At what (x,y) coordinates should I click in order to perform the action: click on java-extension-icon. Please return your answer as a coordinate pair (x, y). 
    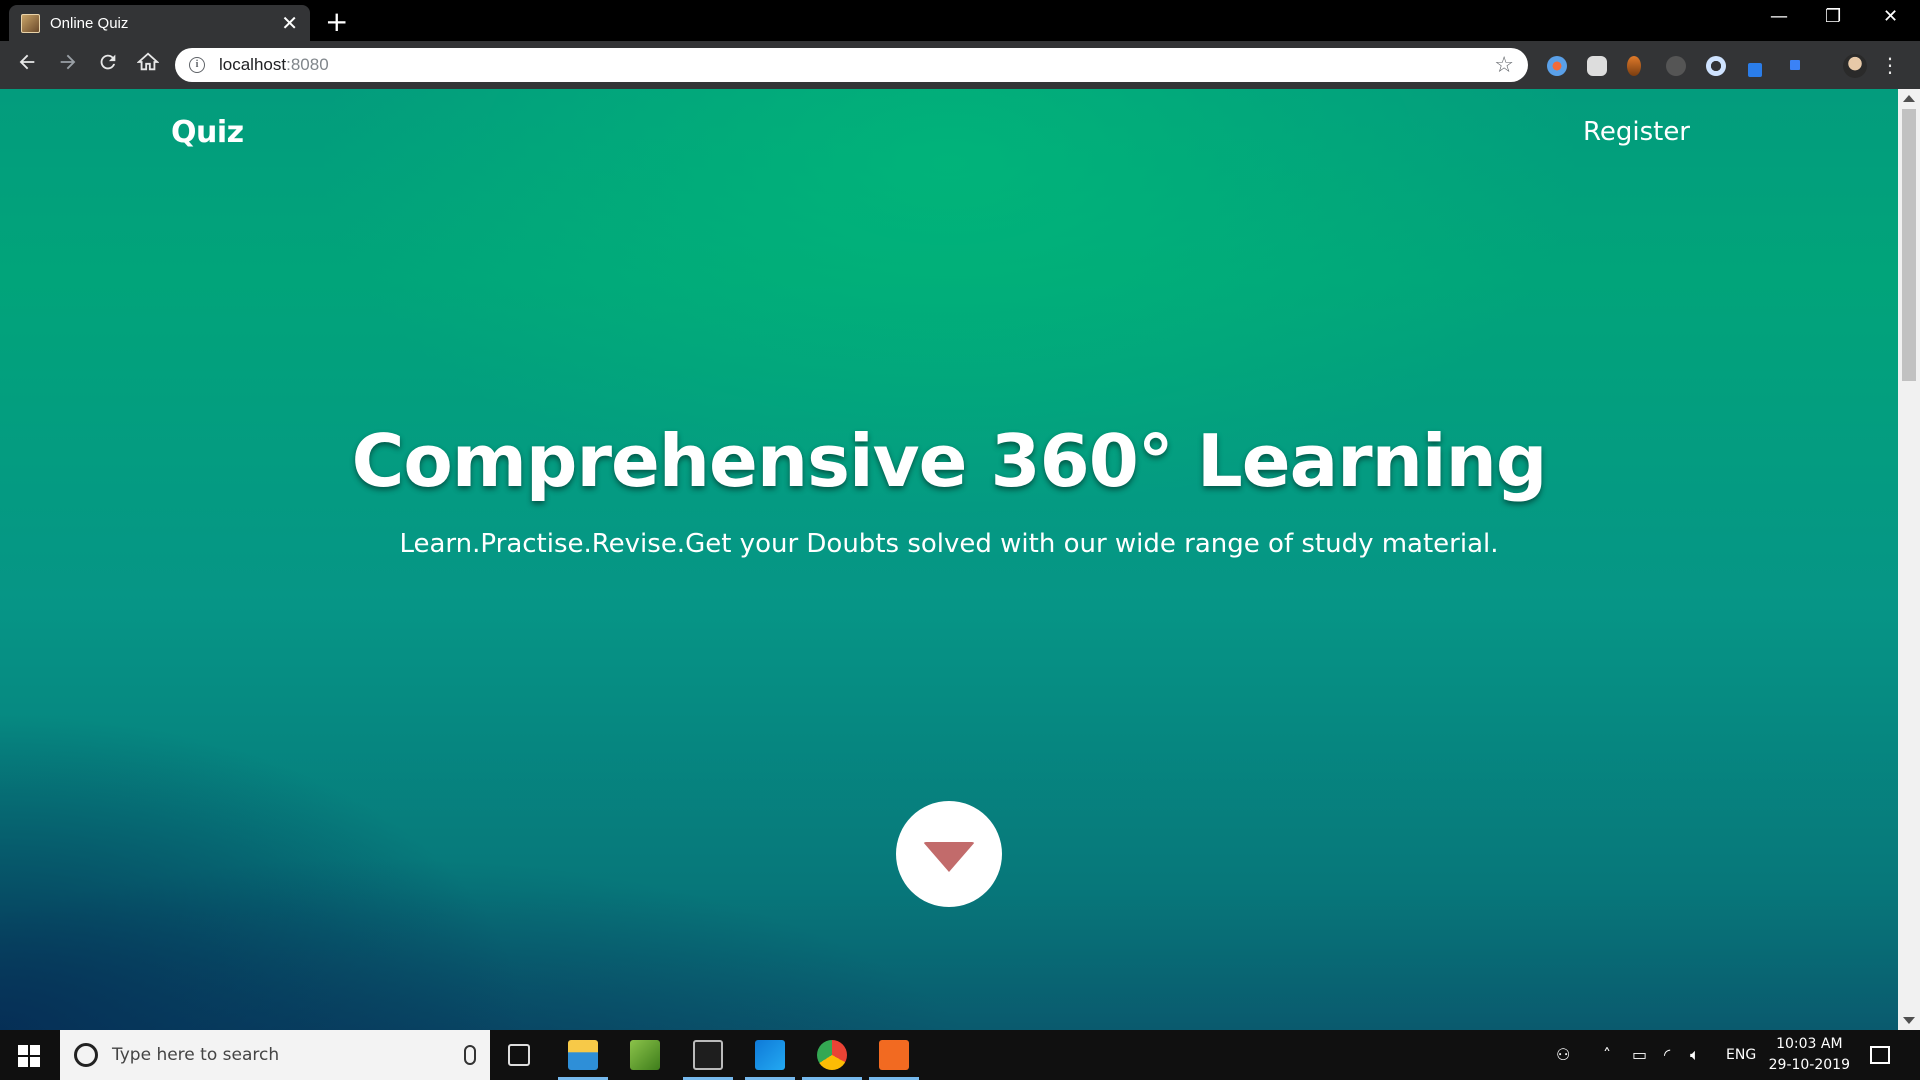
    Looking at the image, I should click on (1634, 66).